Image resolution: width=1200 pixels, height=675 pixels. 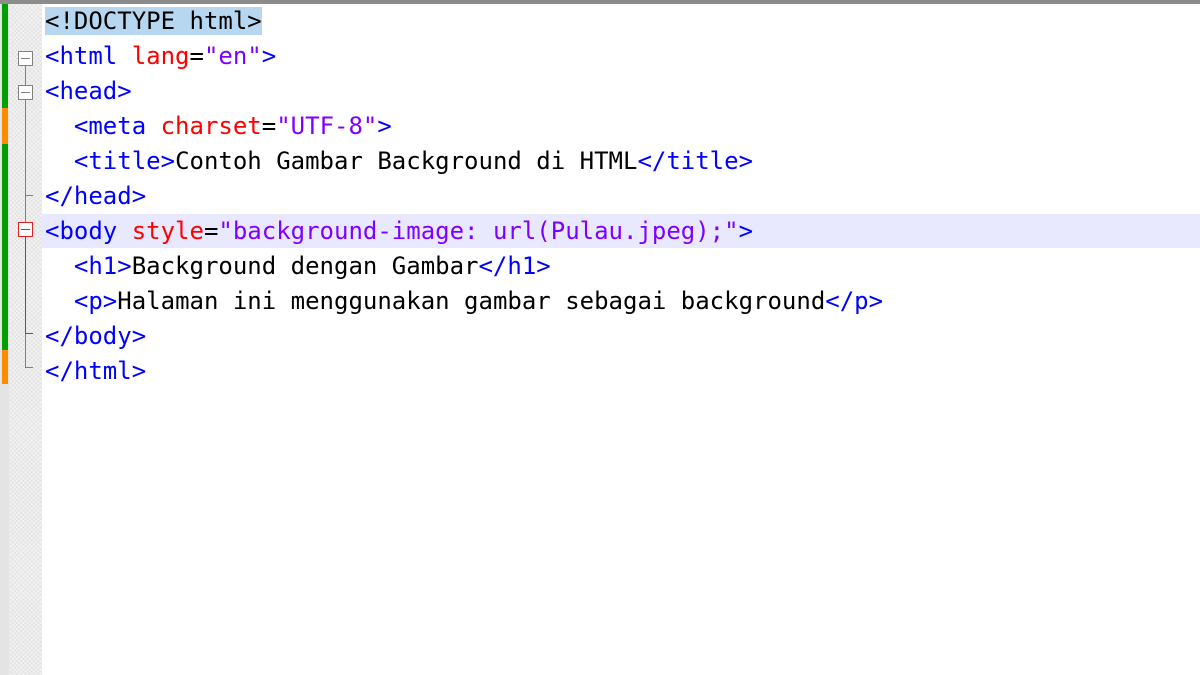 What do you see at coordinates (695, 161) in the screenshot?
I see `tag-close: </title>` at bounding box center [695, 161].